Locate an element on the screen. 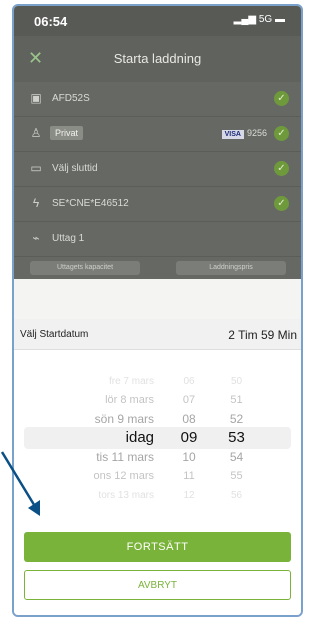  hour-option: 09 is located at coordinates (189, 437).